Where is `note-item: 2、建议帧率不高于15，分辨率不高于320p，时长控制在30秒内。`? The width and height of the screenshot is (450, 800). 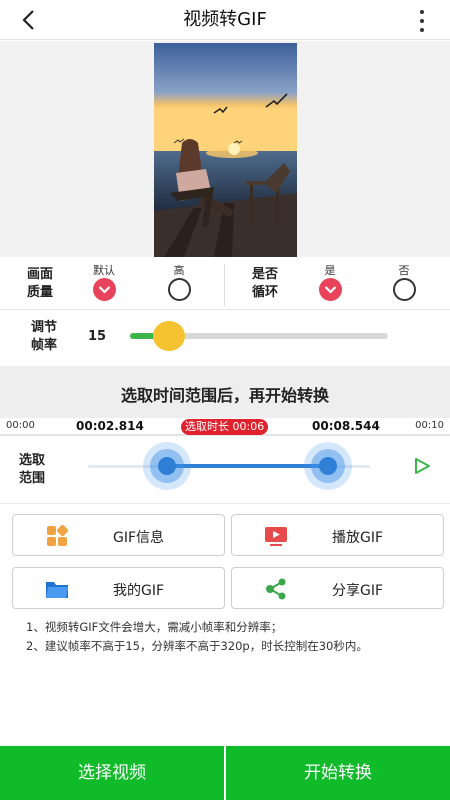 note-item: 2、建议帧率不高于15，分辨率不高于320p，时长控制在30秒内。 is located at coordinates (197, 646).